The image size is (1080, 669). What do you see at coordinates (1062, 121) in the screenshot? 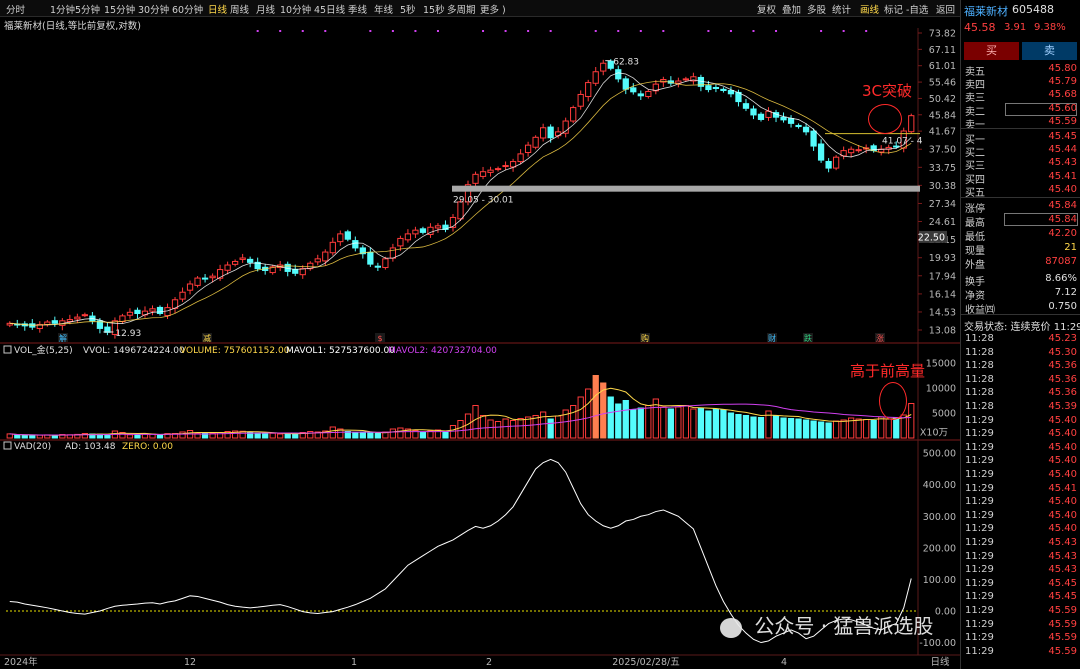
I see `ask-price: 45.59` at bounding box center [1062, 121].